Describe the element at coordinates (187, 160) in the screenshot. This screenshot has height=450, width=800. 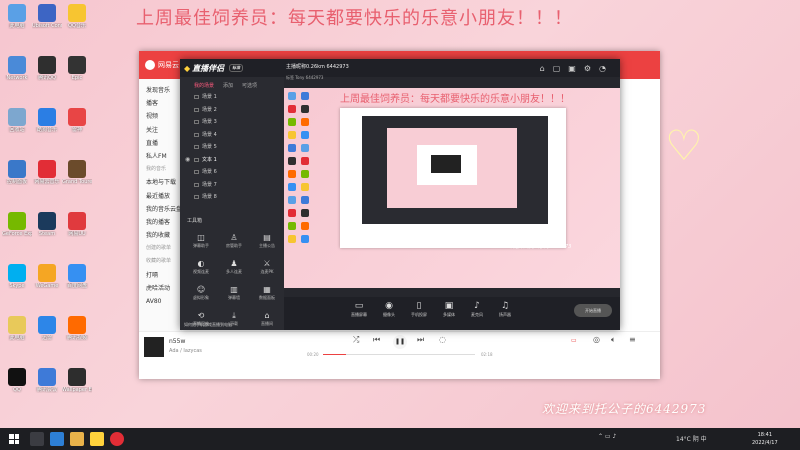
I see `visibility-eye-icon: ◉` at that location.